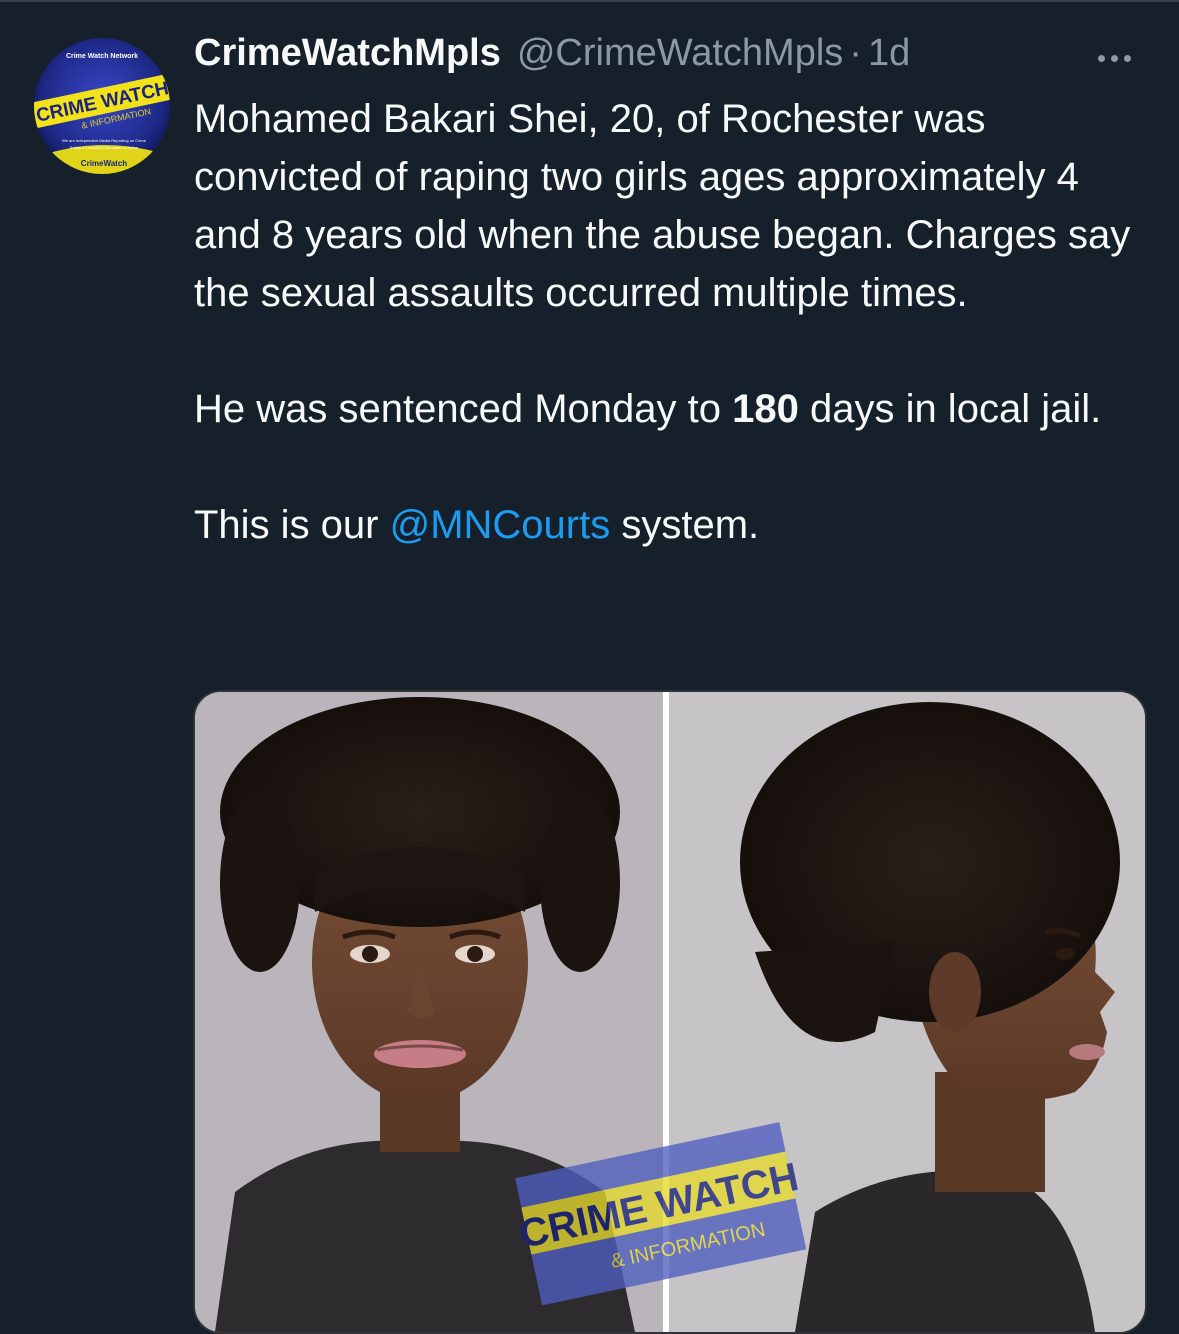 This screenshot has width=1179, height=1334. Describe the element at coordinates (102, 56) in the screenshot. I see `avatar-line-1: Crime Watch Network` at that location.